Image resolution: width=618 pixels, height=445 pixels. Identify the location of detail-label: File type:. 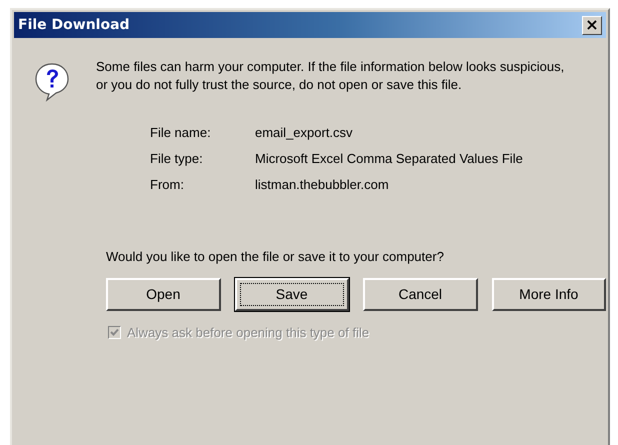
(177, 158).